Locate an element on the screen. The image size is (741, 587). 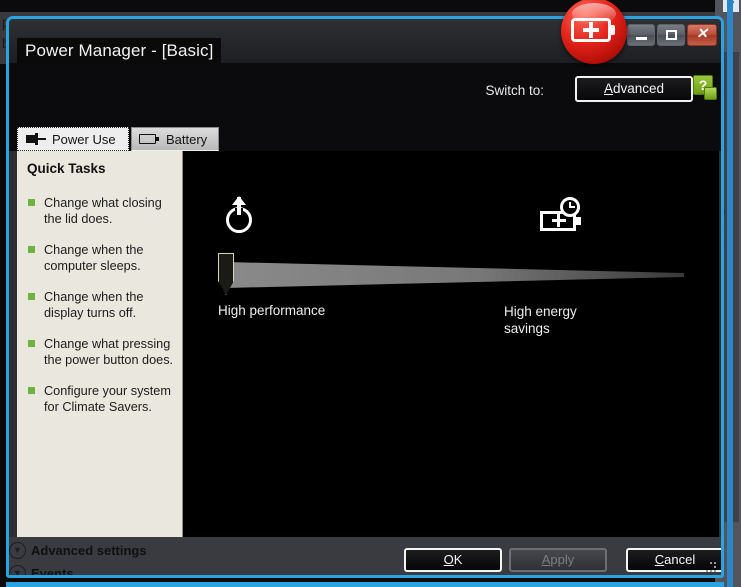
expander-advanced-settings: ▼ Advanced settings is located at coordinates (78, 550).